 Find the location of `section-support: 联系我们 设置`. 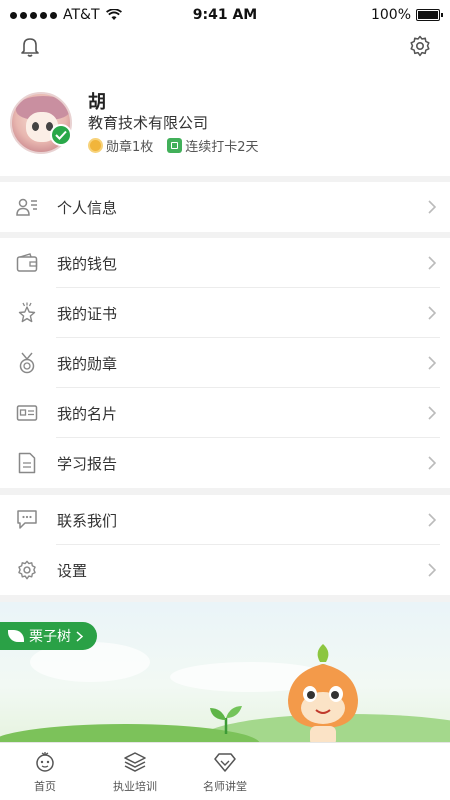

section-support: 联系我们 设置 is located at coordinates (225, 545).